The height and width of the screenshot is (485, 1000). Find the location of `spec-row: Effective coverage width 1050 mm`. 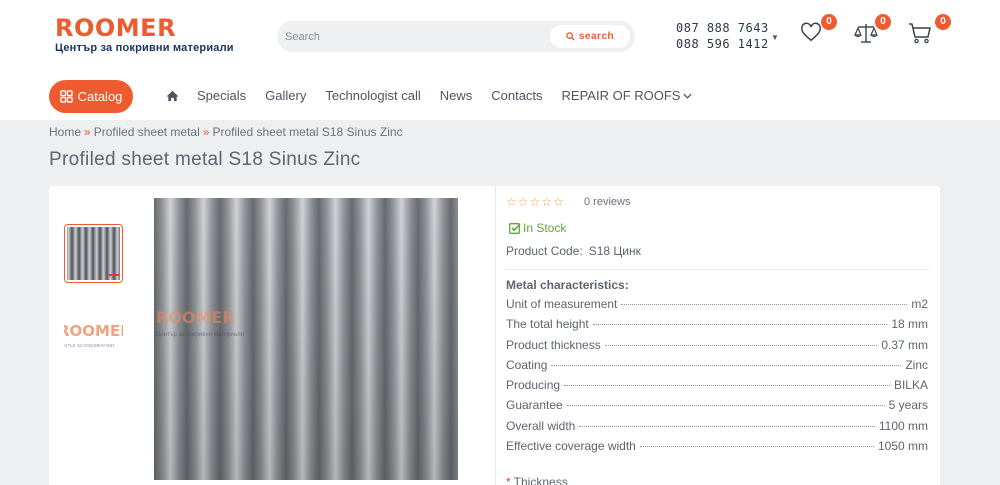

spec-row: Effective coverage width 1050 mm is located at coordinates (717, 449).